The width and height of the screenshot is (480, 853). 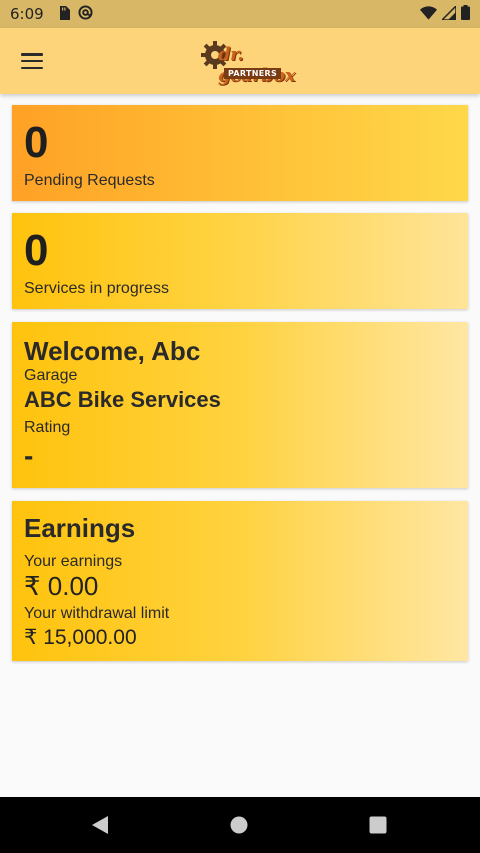 I want to click on your-earnings-value: ₹ 0.00, so click(x=61, y=586).